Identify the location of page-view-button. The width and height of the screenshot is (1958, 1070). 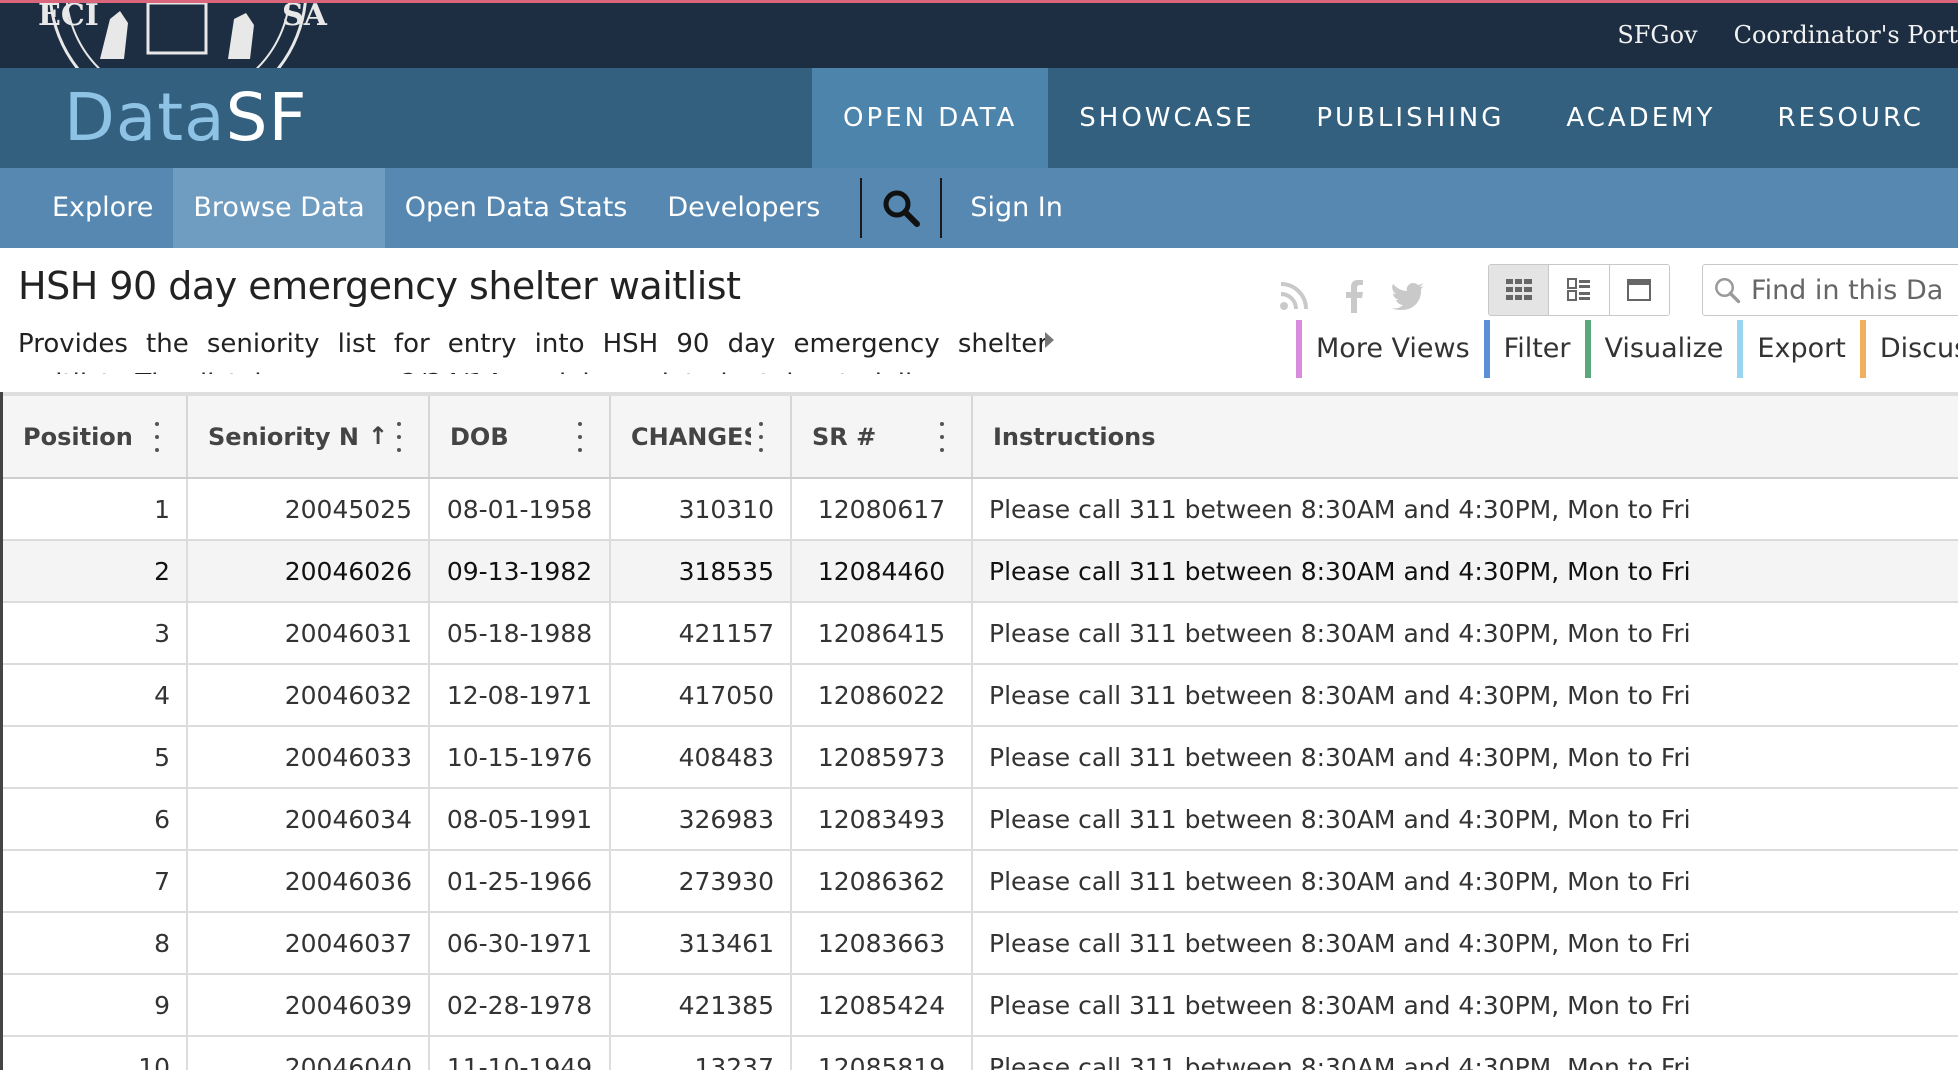
(1638, 290).